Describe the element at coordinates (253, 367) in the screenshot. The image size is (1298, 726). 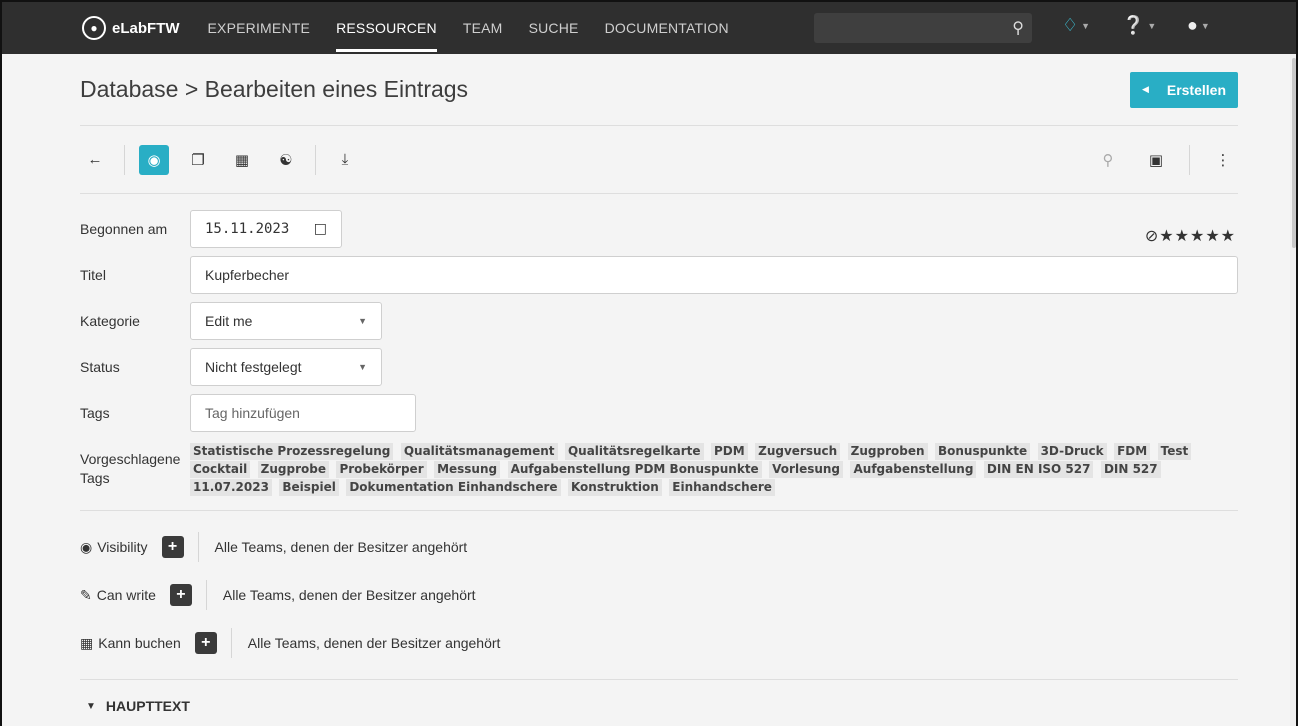
I see `status-value: Nicht festgelegt` at that location.